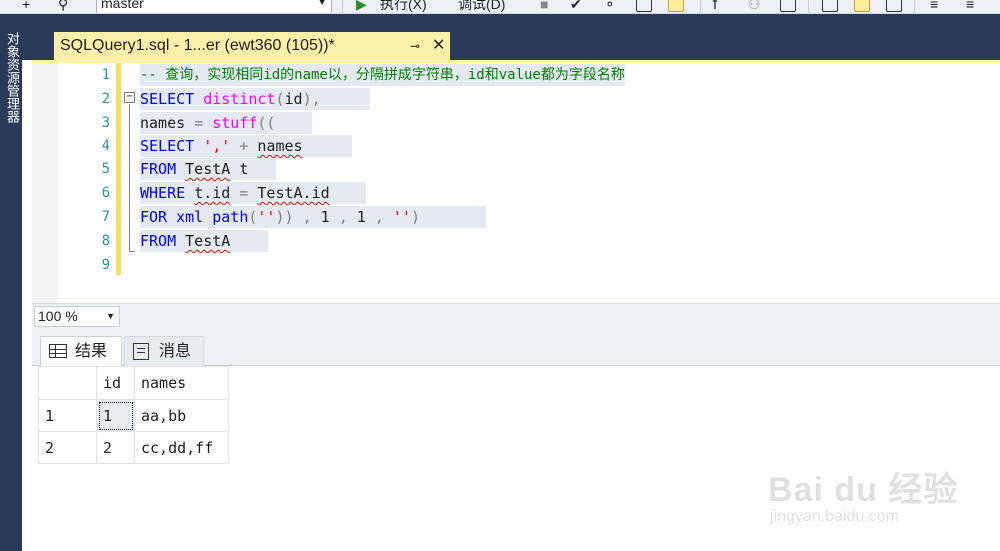 The width and height of the screenshot is (1000, 551). Describe the element at coordinates (105, 99) in the screenshot. I see `line-number: 2` at that location.